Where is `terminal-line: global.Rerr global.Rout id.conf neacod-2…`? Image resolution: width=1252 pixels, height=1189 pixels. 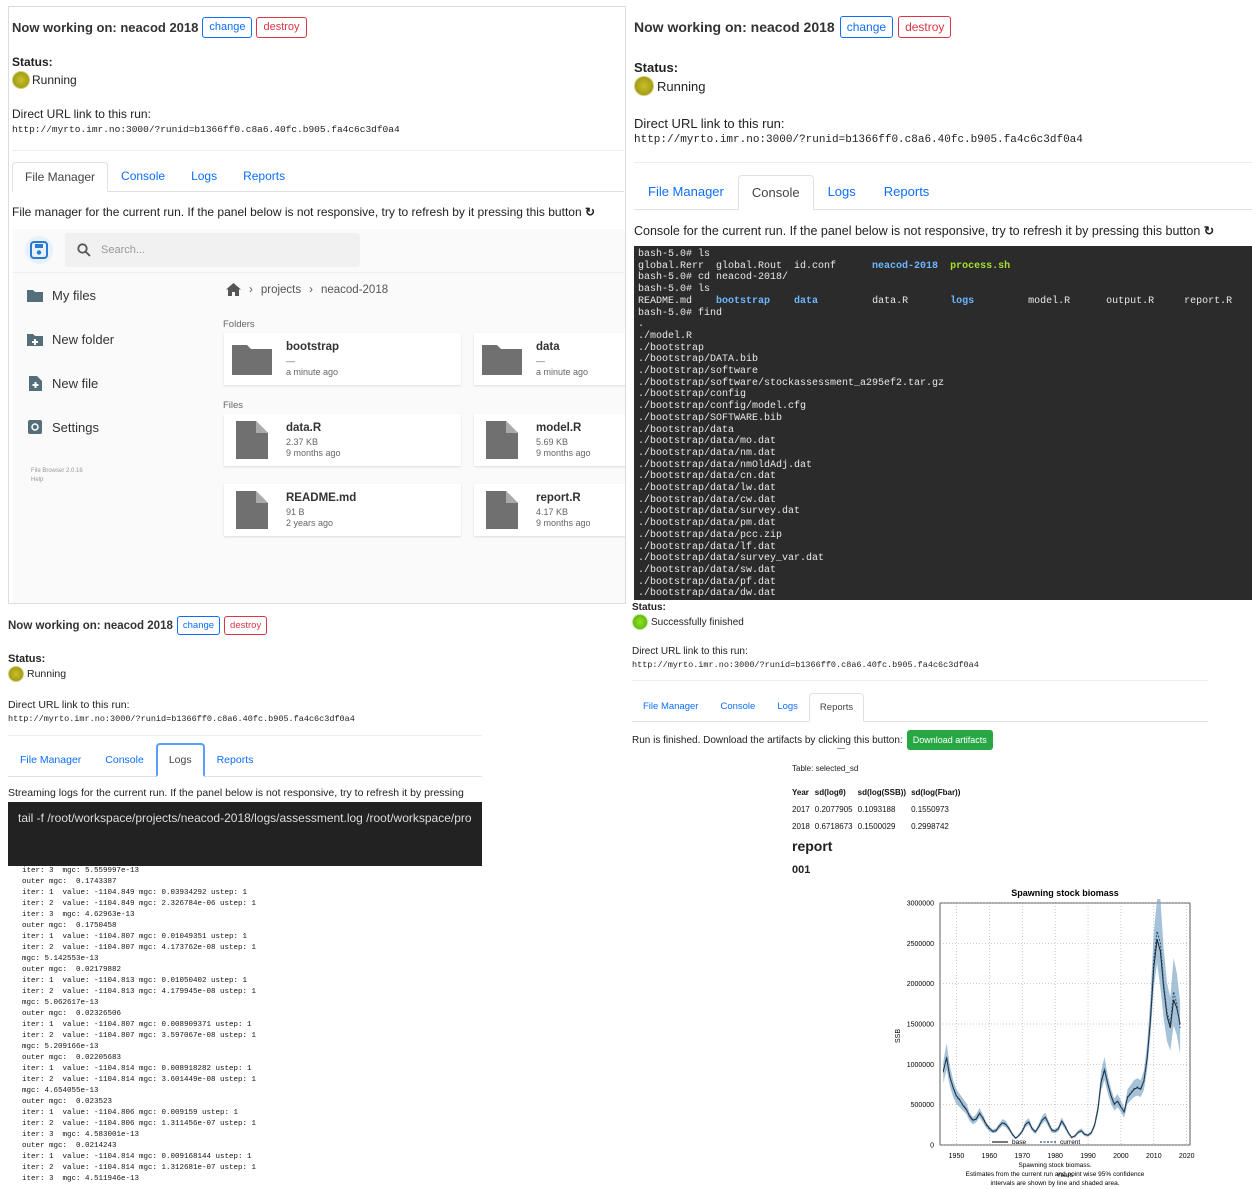 terminal-line: global.Rerr global.Rout id.conf neacod-2… is located at coordinates (824, 266).